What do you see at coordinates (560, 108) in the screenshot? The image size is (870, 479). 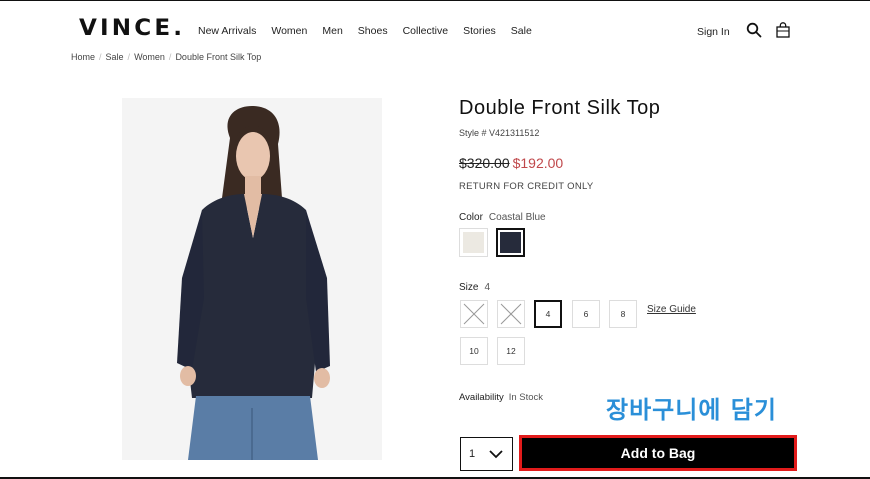 I see `product-title: Double Front Silk Top` at bounding box center [560, 108].